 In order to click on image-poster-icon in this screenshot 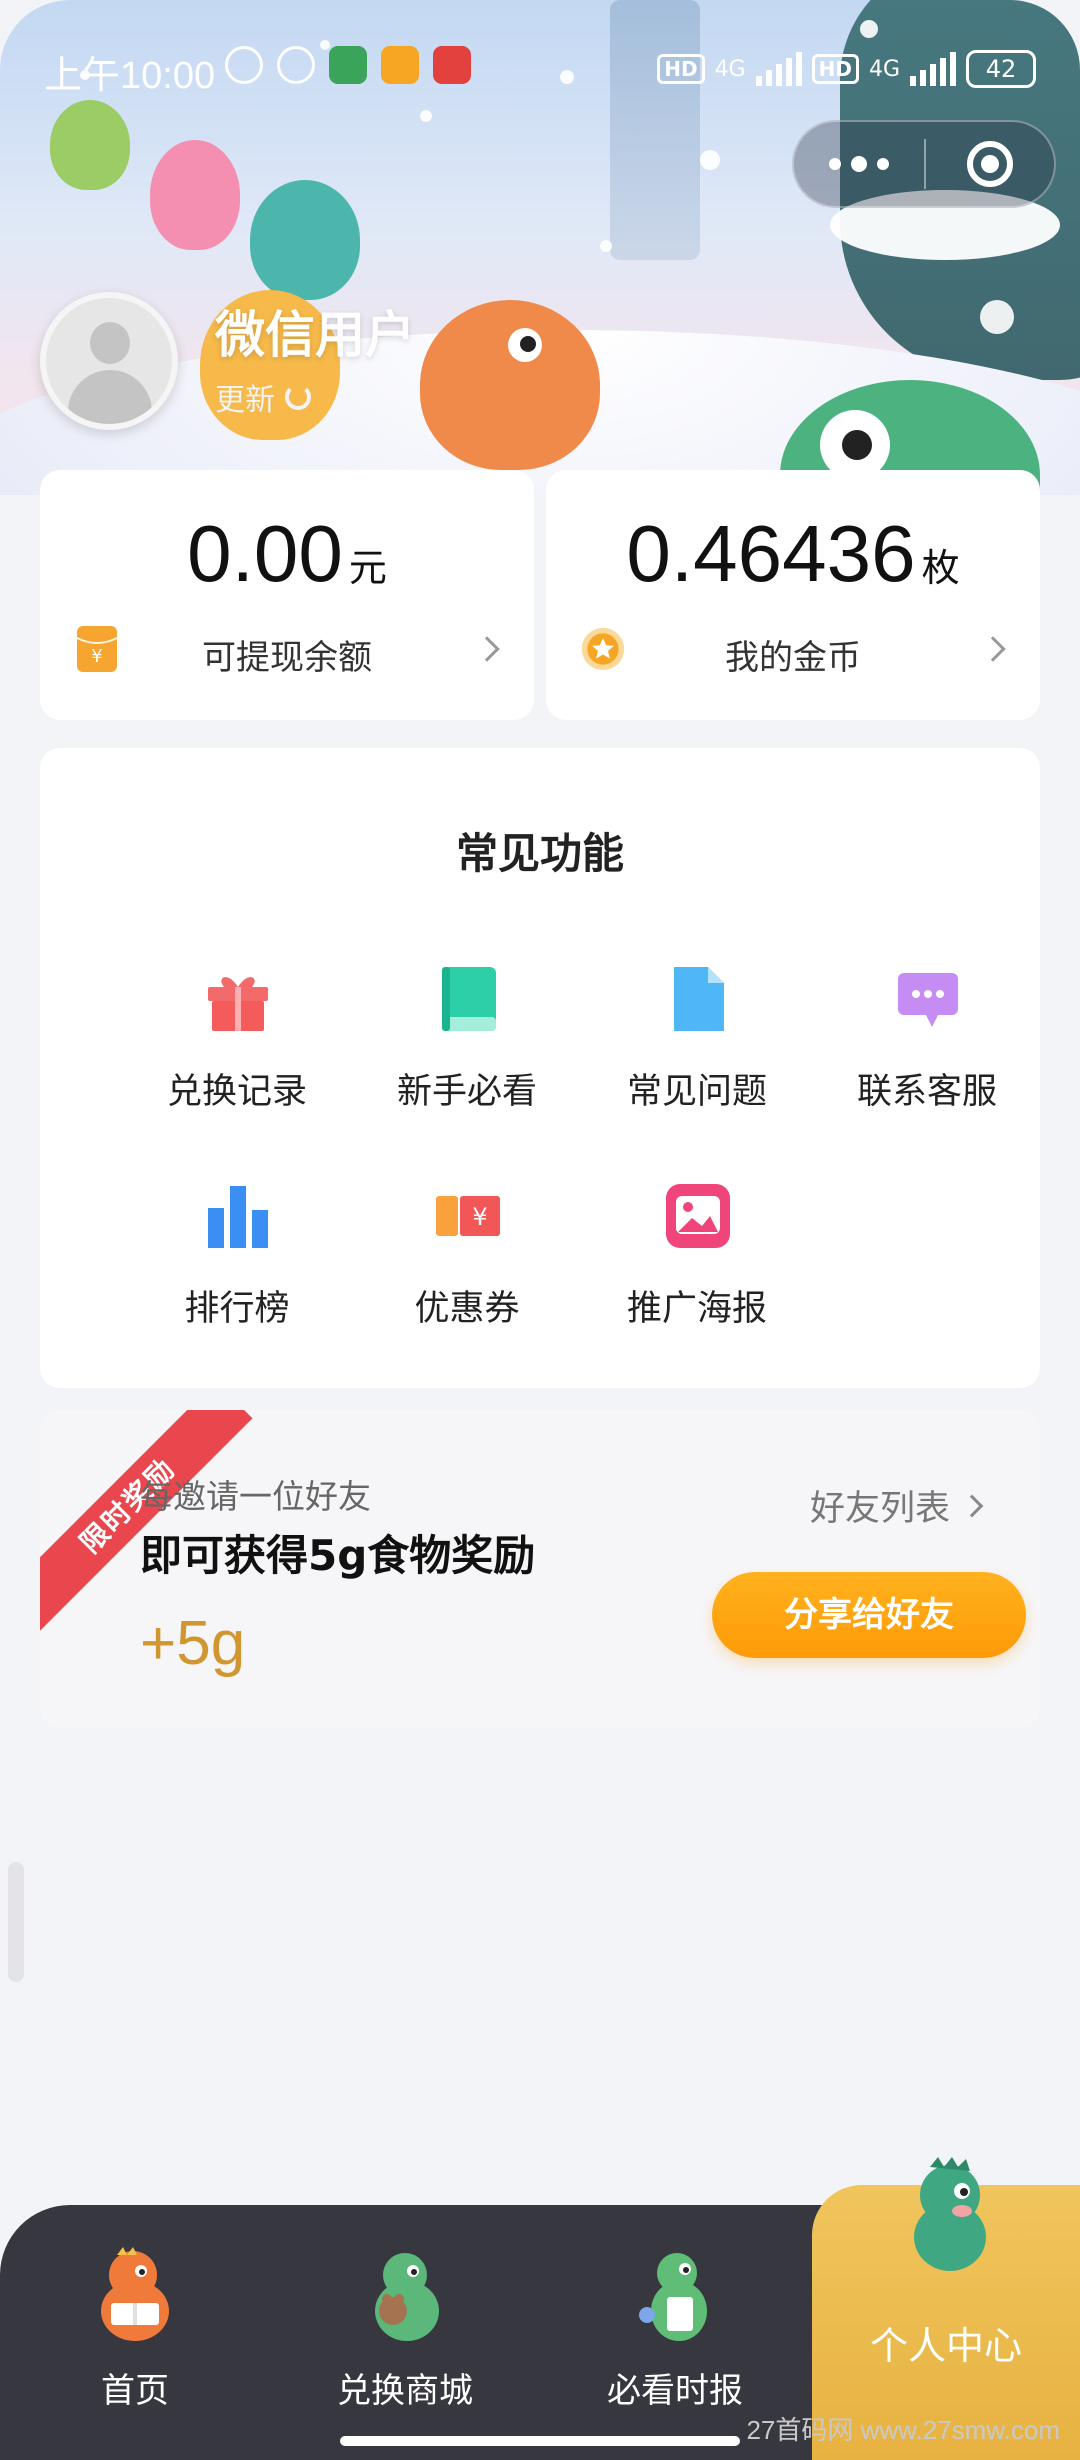, I will do `click(698, 1216)`.